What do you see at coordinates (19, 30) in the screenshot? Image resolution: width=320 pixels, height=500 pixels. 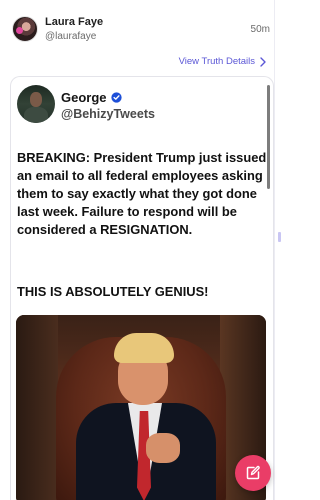 I see `avatar-flower-decoration` at bounding box center [19, 30].